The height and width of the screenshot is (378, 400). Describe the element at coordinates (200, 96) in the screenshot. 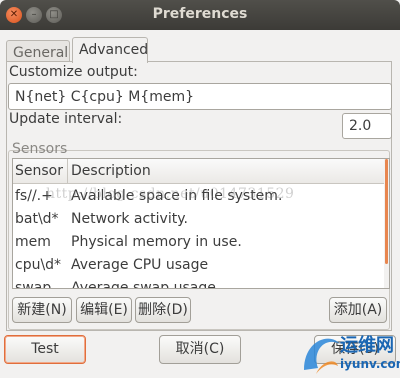

I see `customize-output-input: N{net} C{cpu} M{mem}` at that location.